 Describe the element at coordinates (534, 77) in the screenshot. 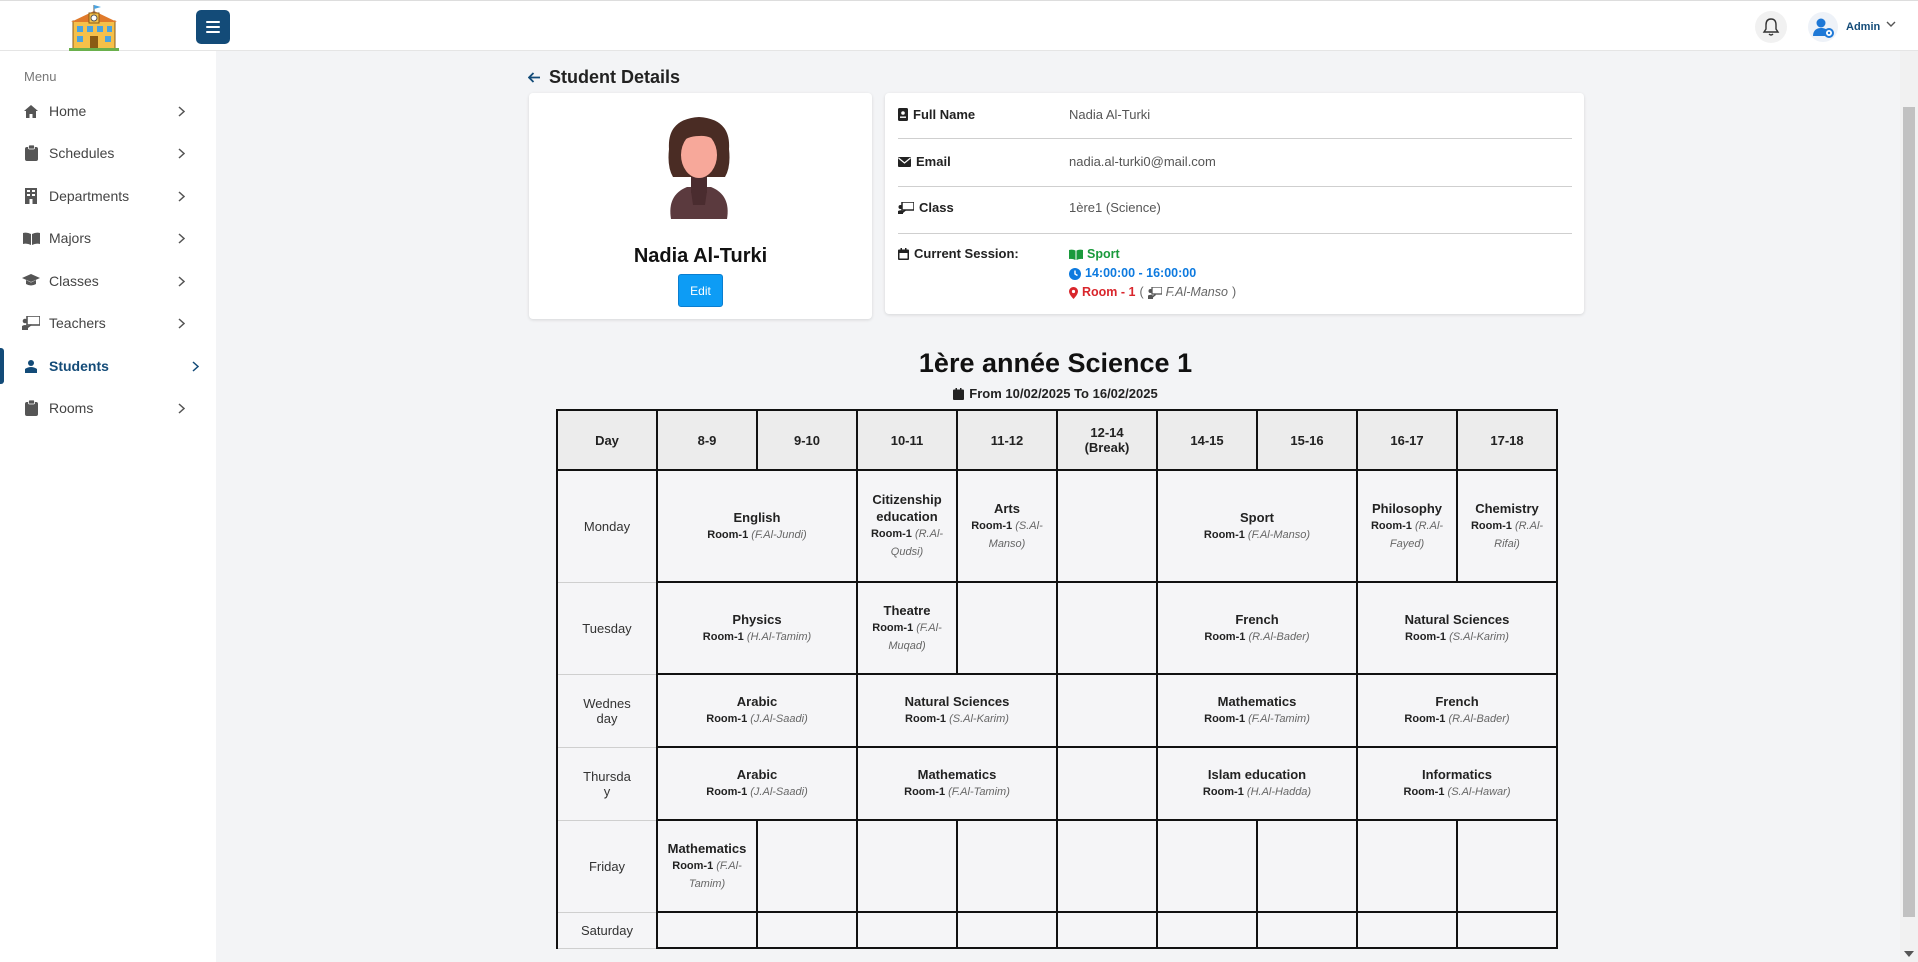

I see `back-arrow-icon` at that location.